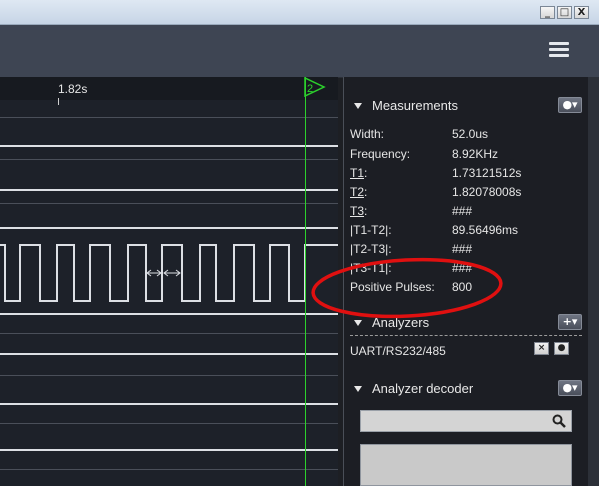 The width and height of the screenshot is (599, 486). Describe the element at coordinates (366, 211) in the screenshot. I see `t3-suffix: :` at that location.